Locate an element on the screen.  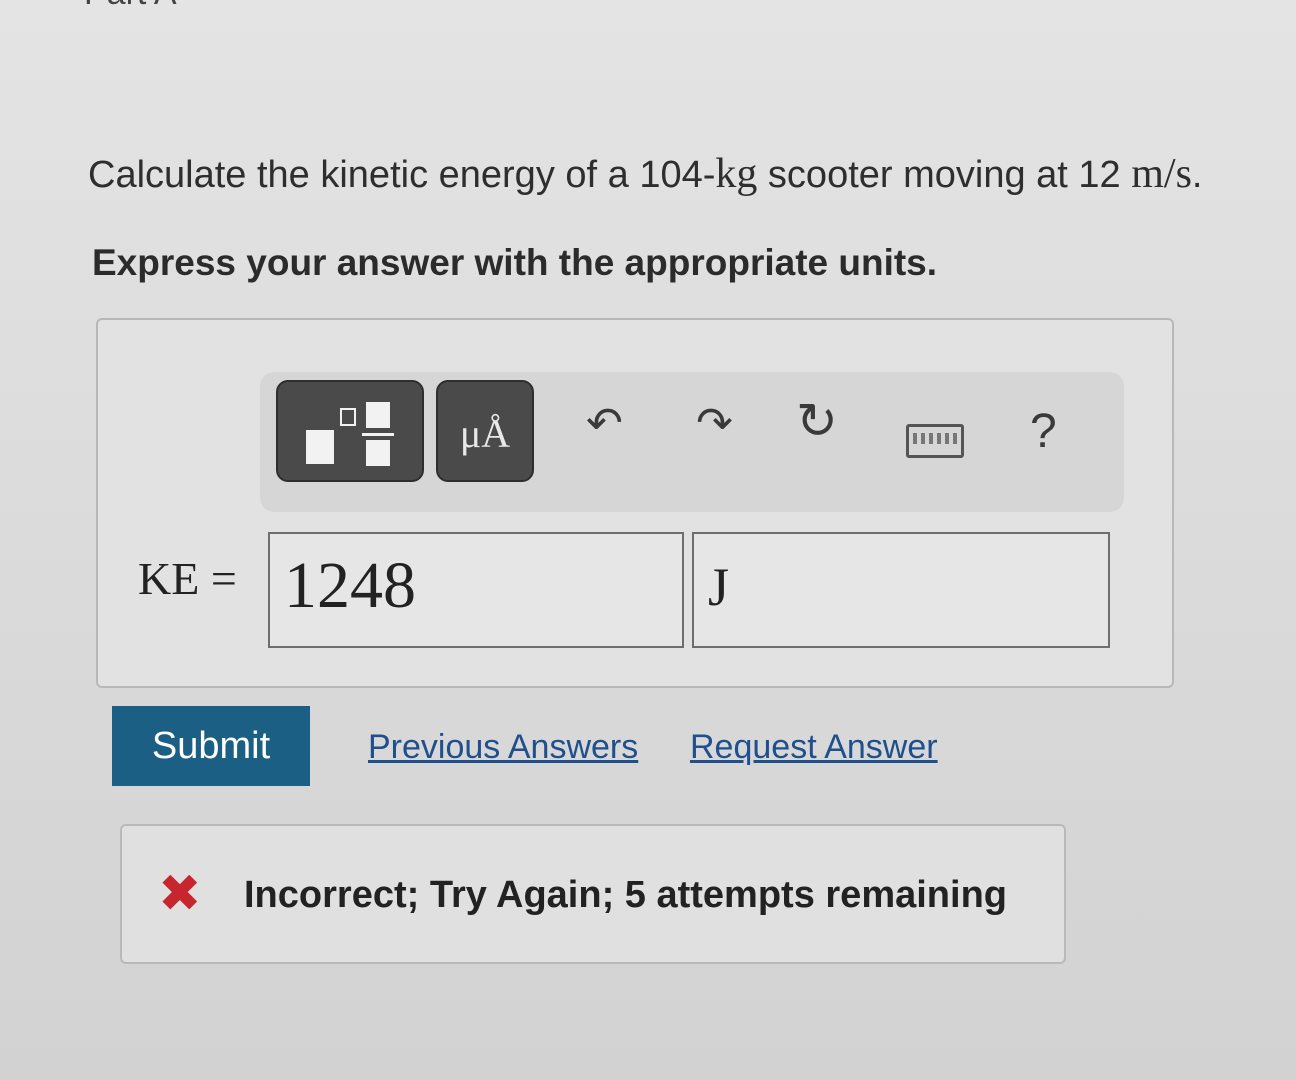
submit-button: Submit is located at coordinates (211, 746).